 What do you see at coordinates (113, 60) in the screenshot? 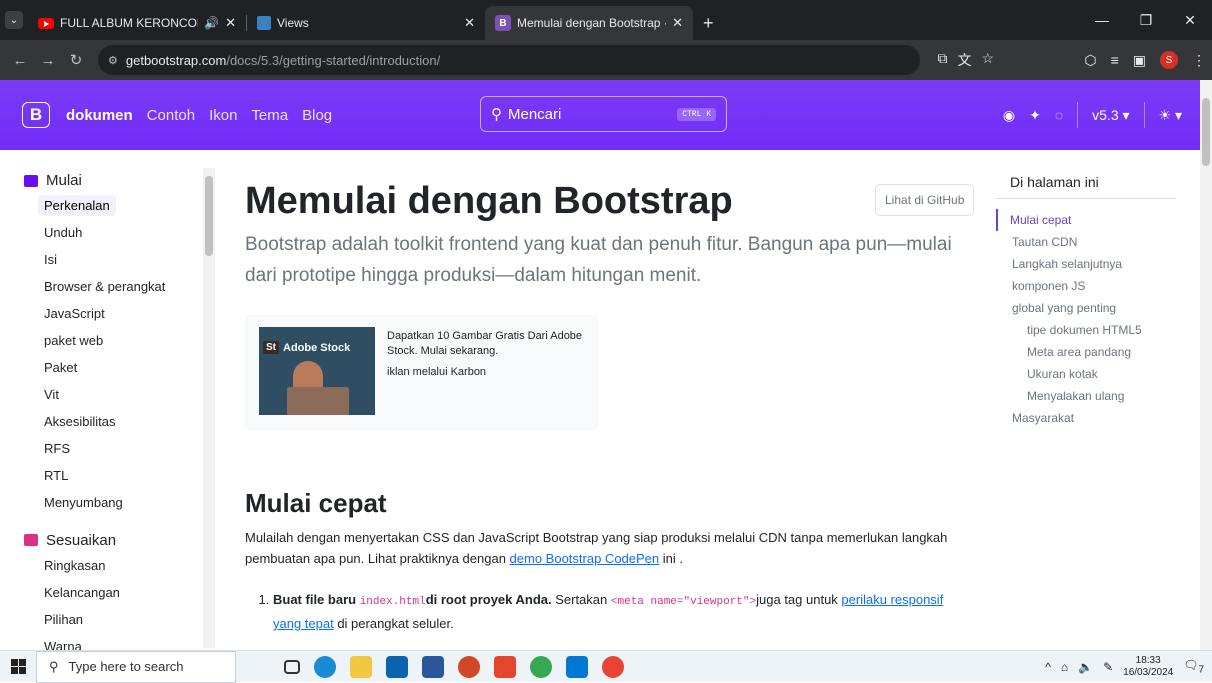
I see `site-info-icon: ⚙` at bounding box center [113, 60].